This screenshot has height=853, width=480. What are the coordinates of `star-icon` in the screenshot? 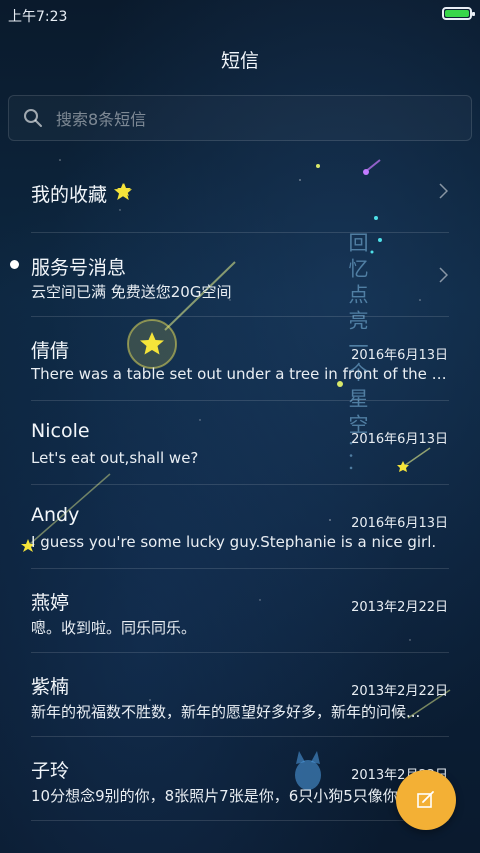 It's located at (123, 191).